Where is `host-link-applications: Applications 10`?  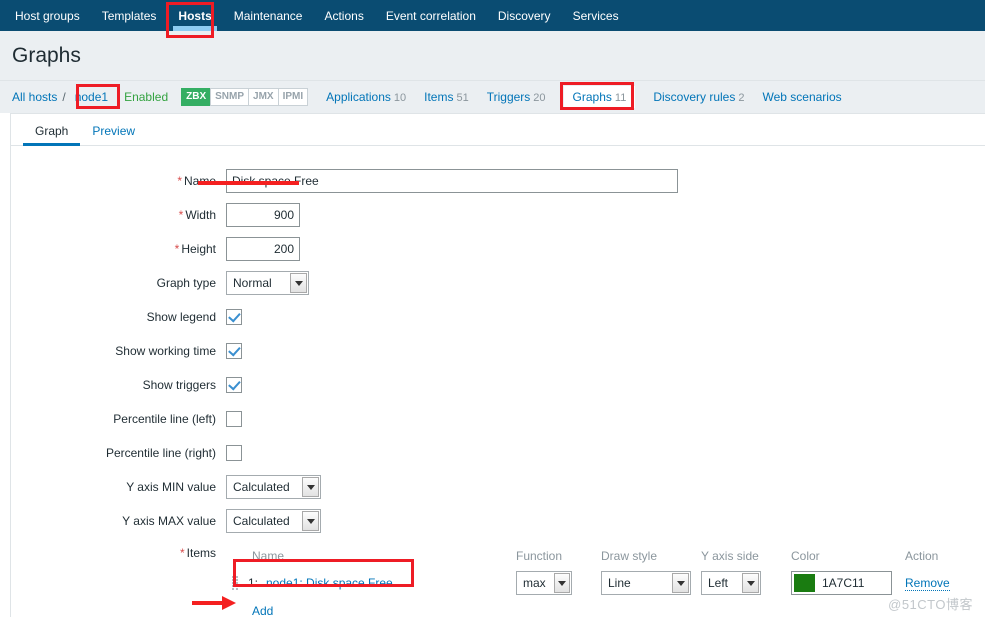 host-link-applications: Applications 10 is located at coordinates (366, 97).